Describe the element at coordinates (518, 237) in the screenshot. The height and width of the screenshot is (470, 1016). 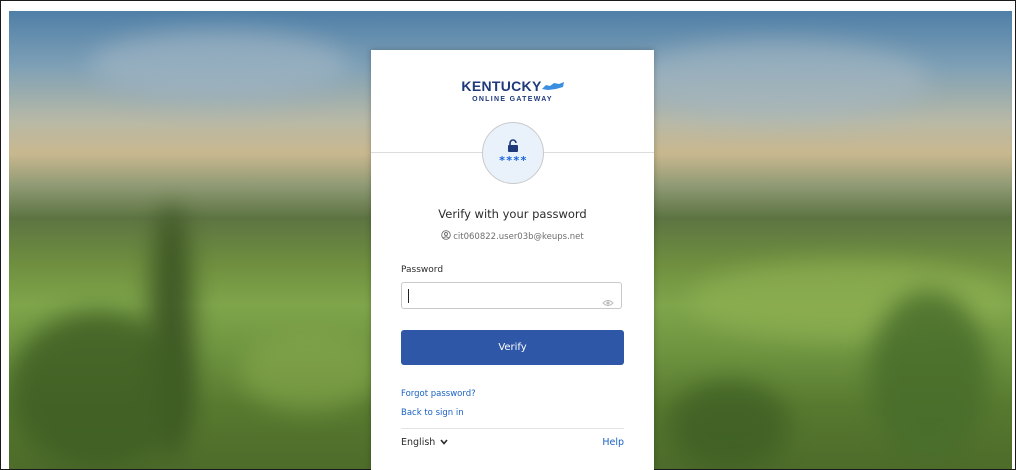
I see `user-email: cit060822.user03b@keups.net` at that location.